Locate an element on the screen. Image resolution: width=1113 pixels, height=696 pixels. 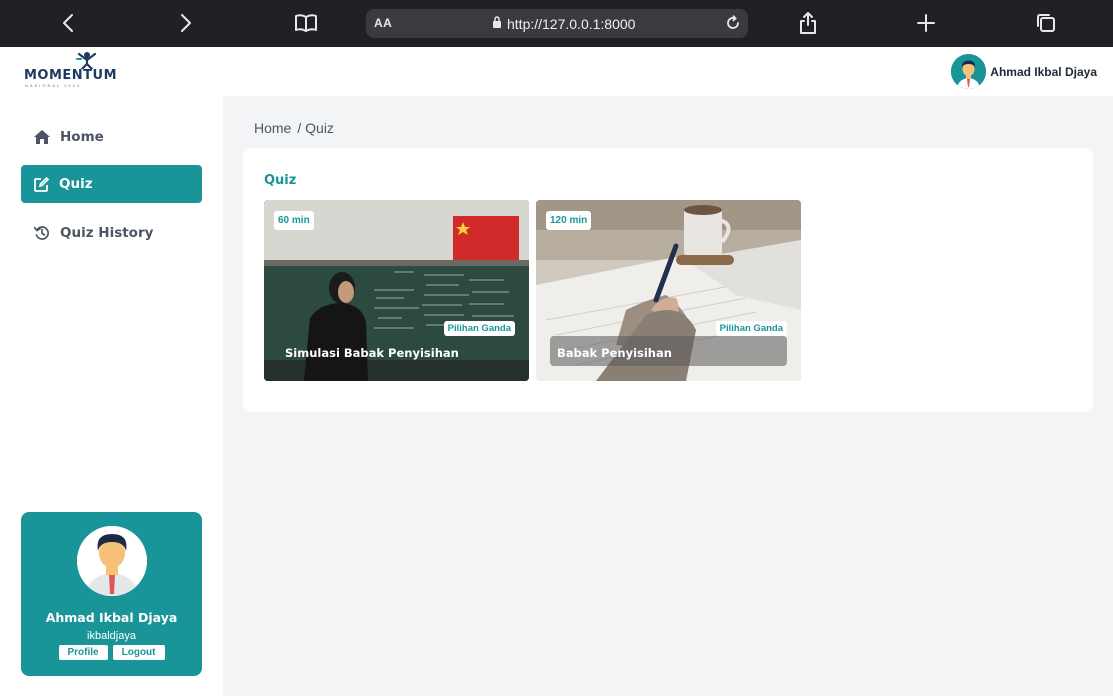
forward-button is located at coordinates (186, 23).